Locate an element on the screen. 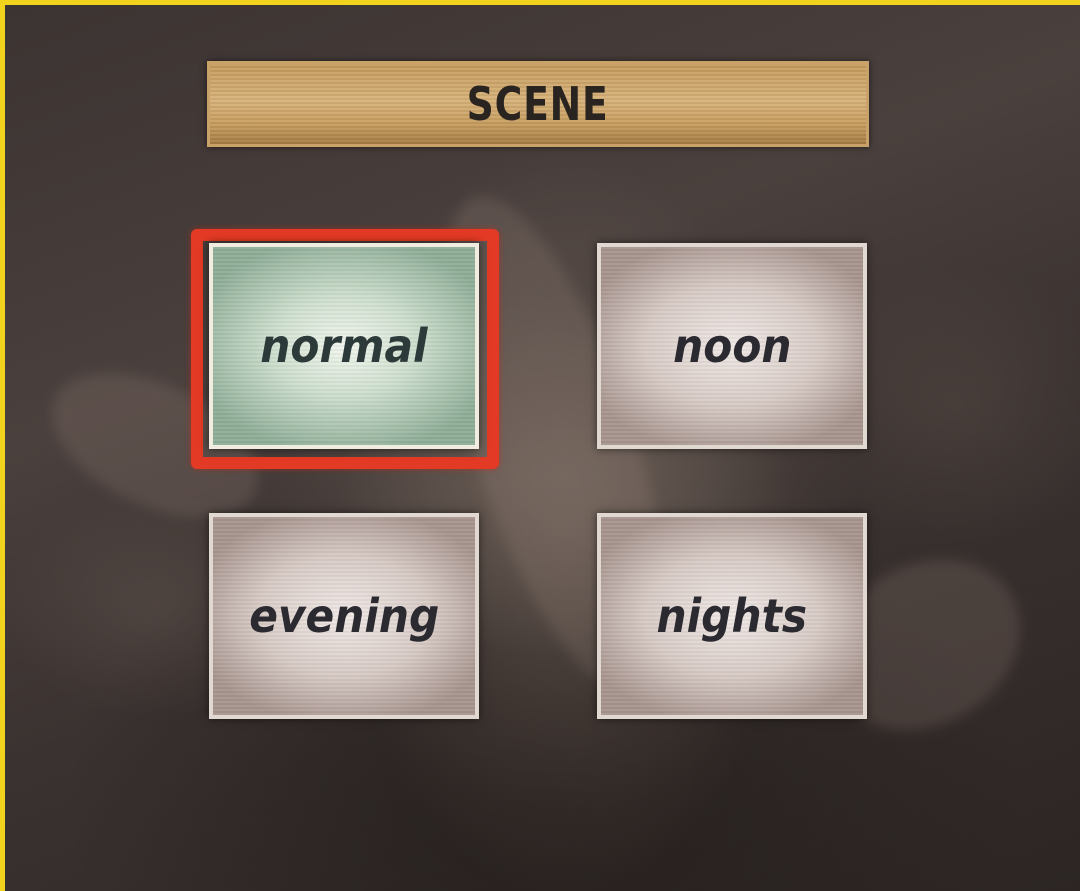 This screenshot has height=891, width=1080. scene-option-label: noon is located at coordinates (732, 346).